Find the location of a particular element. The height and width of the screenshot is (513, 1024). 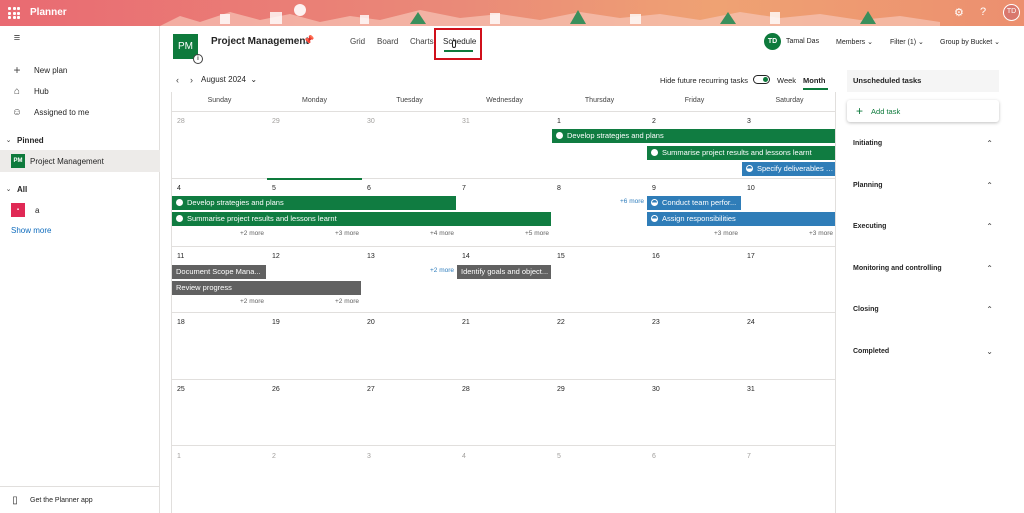

bucket-initiating: Initiating ⌃ is located at coordinates (923, 144).